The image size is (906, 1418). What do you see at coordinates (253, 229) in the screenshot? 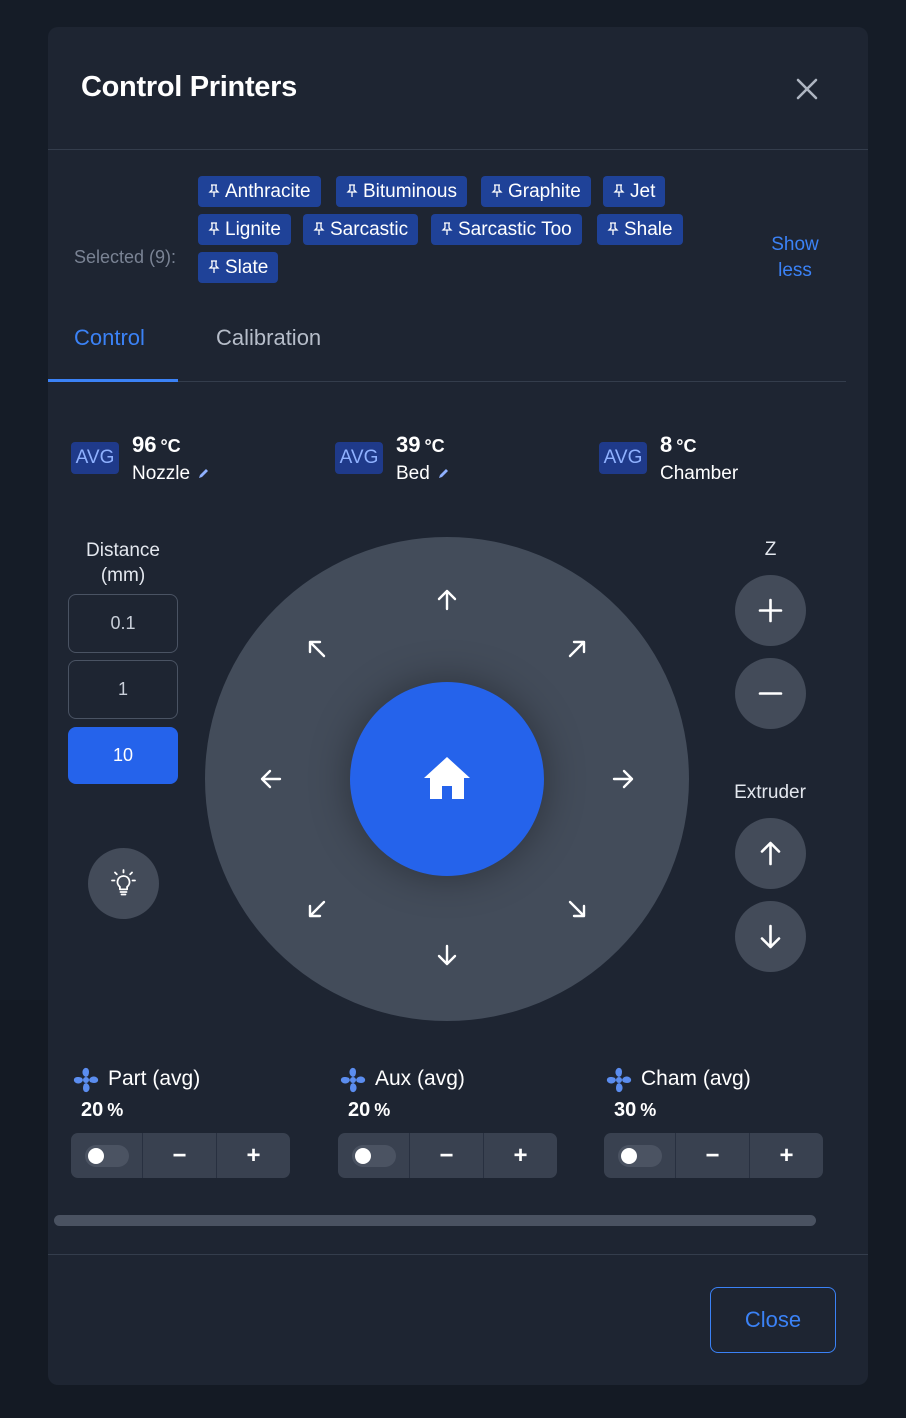
I see `printer-chip-label: Lignite` at bounding box center [253, 229].